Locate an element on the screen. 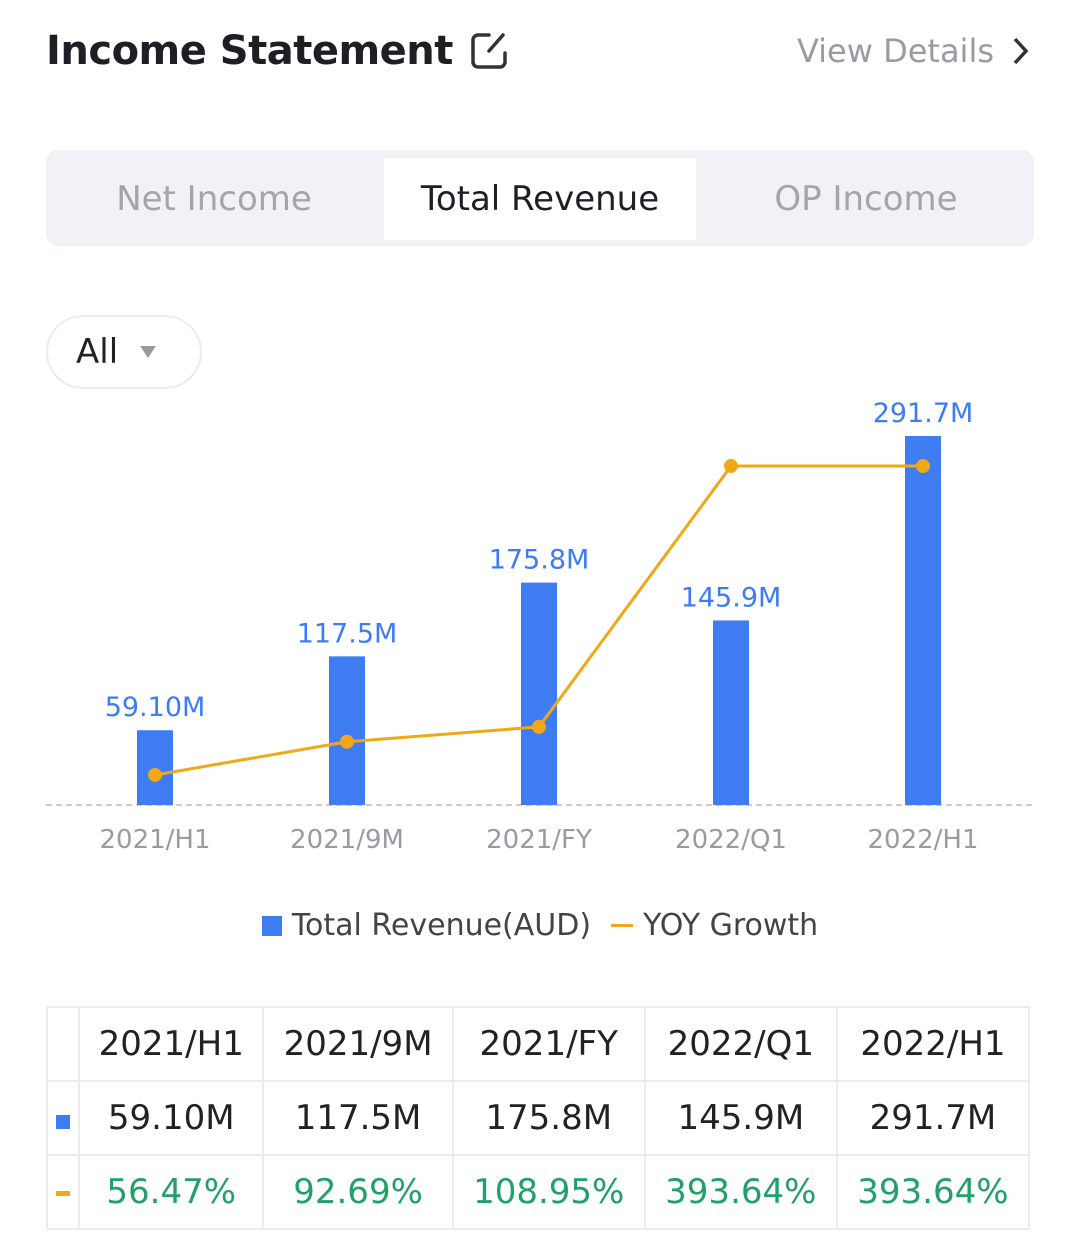 The height and width of the screenshot is (1254, 1080). legend-item-yoy: YOY Growth is located at coordinates (714, 925).